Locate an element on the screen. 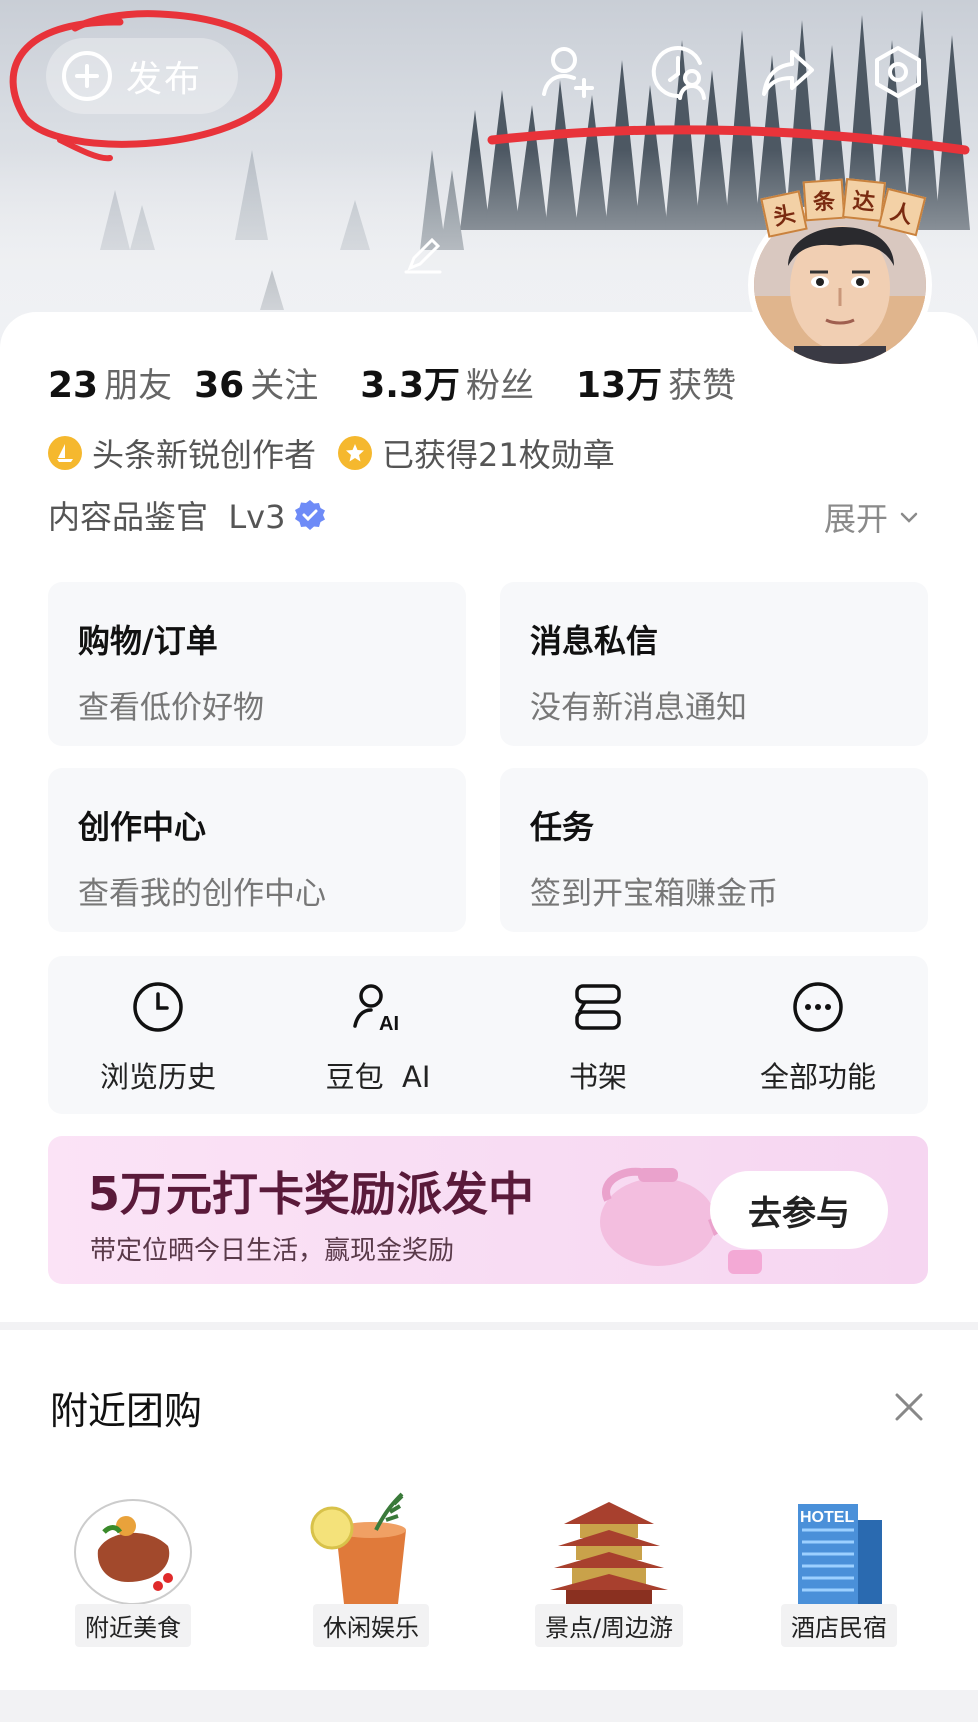 This screenshot has height=1722, width=978. nearby-item-label: 景点/周边游 is located at coordinates (609, 1625).